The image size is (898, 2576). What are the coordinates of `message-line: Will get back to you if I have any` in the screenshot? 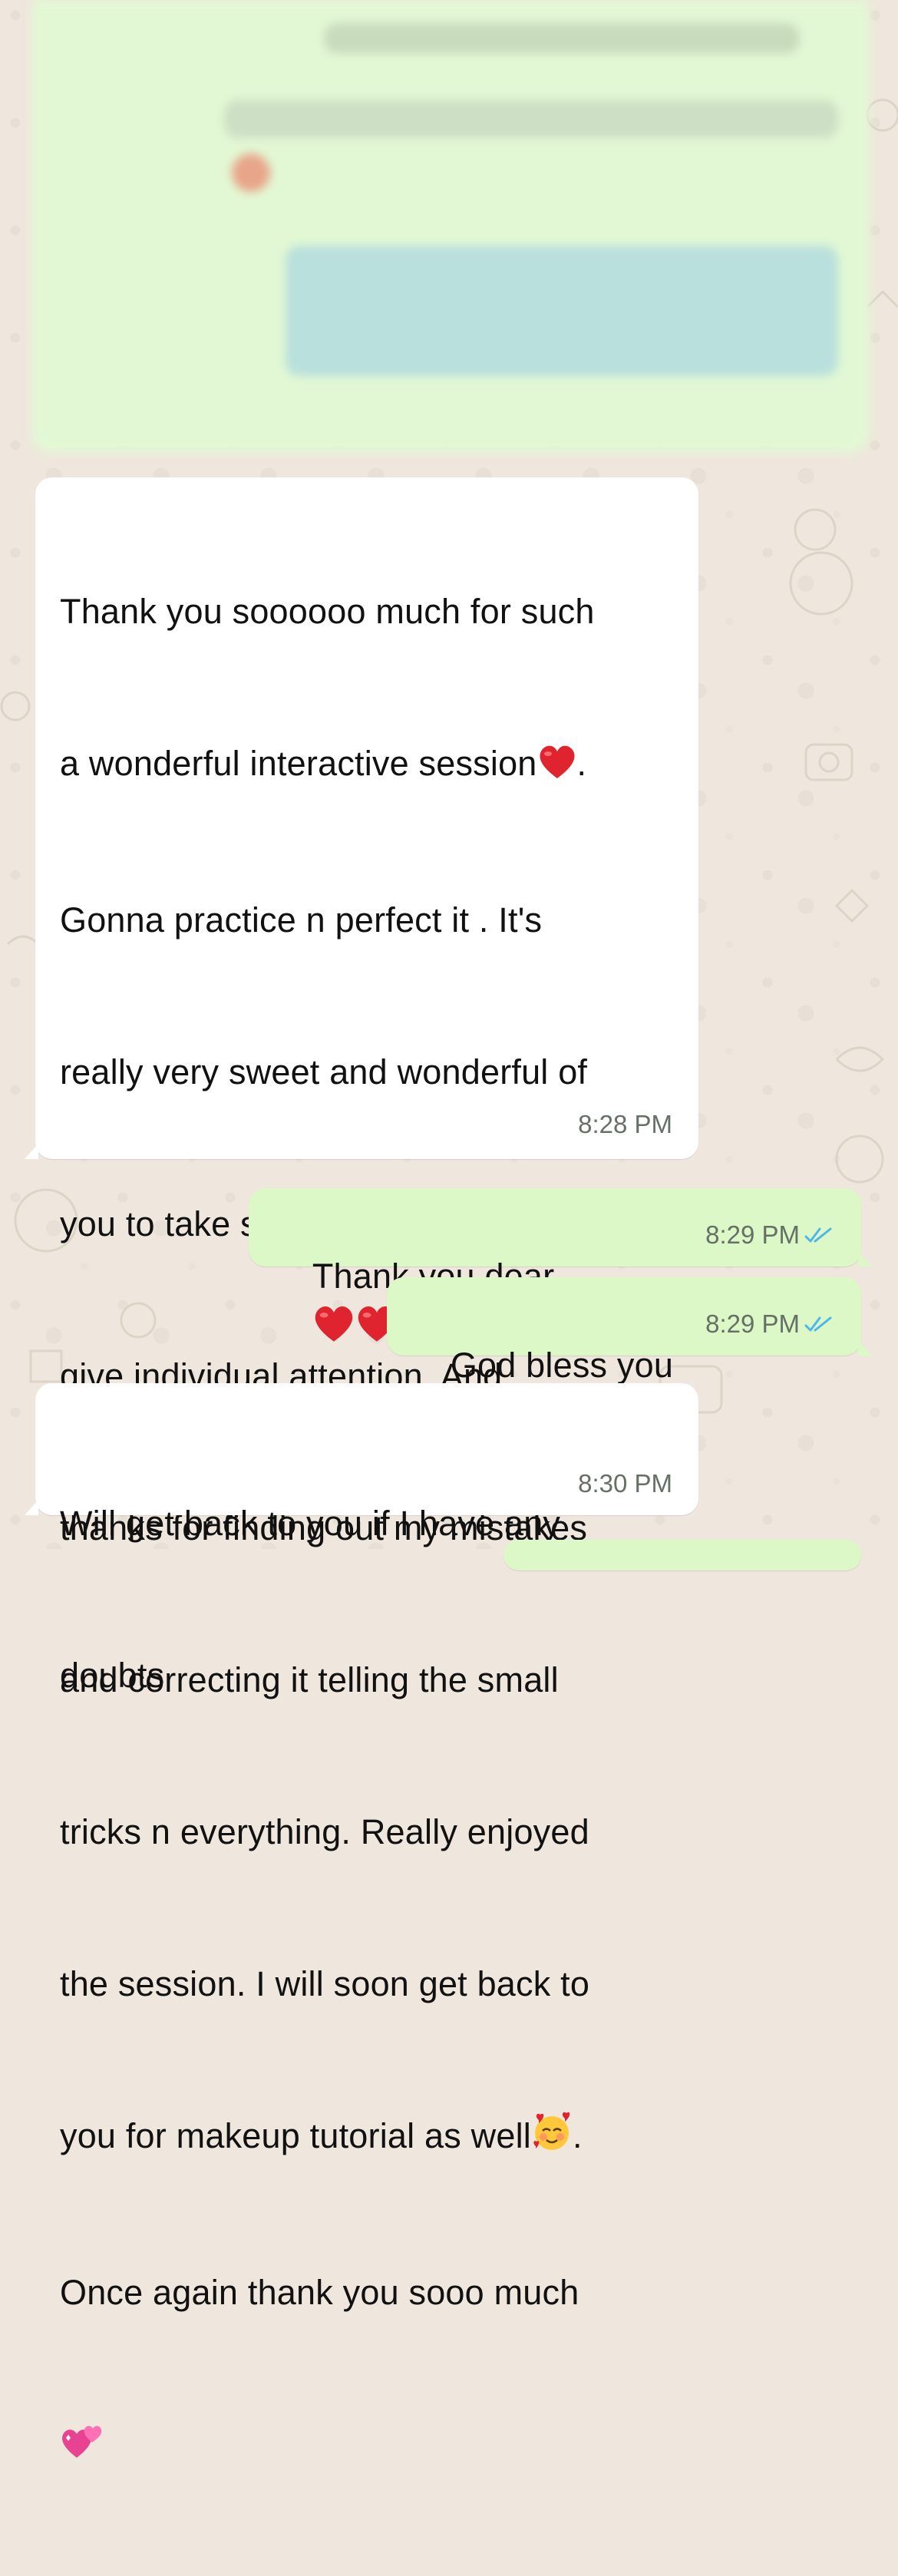 It's located at (310, 1523).